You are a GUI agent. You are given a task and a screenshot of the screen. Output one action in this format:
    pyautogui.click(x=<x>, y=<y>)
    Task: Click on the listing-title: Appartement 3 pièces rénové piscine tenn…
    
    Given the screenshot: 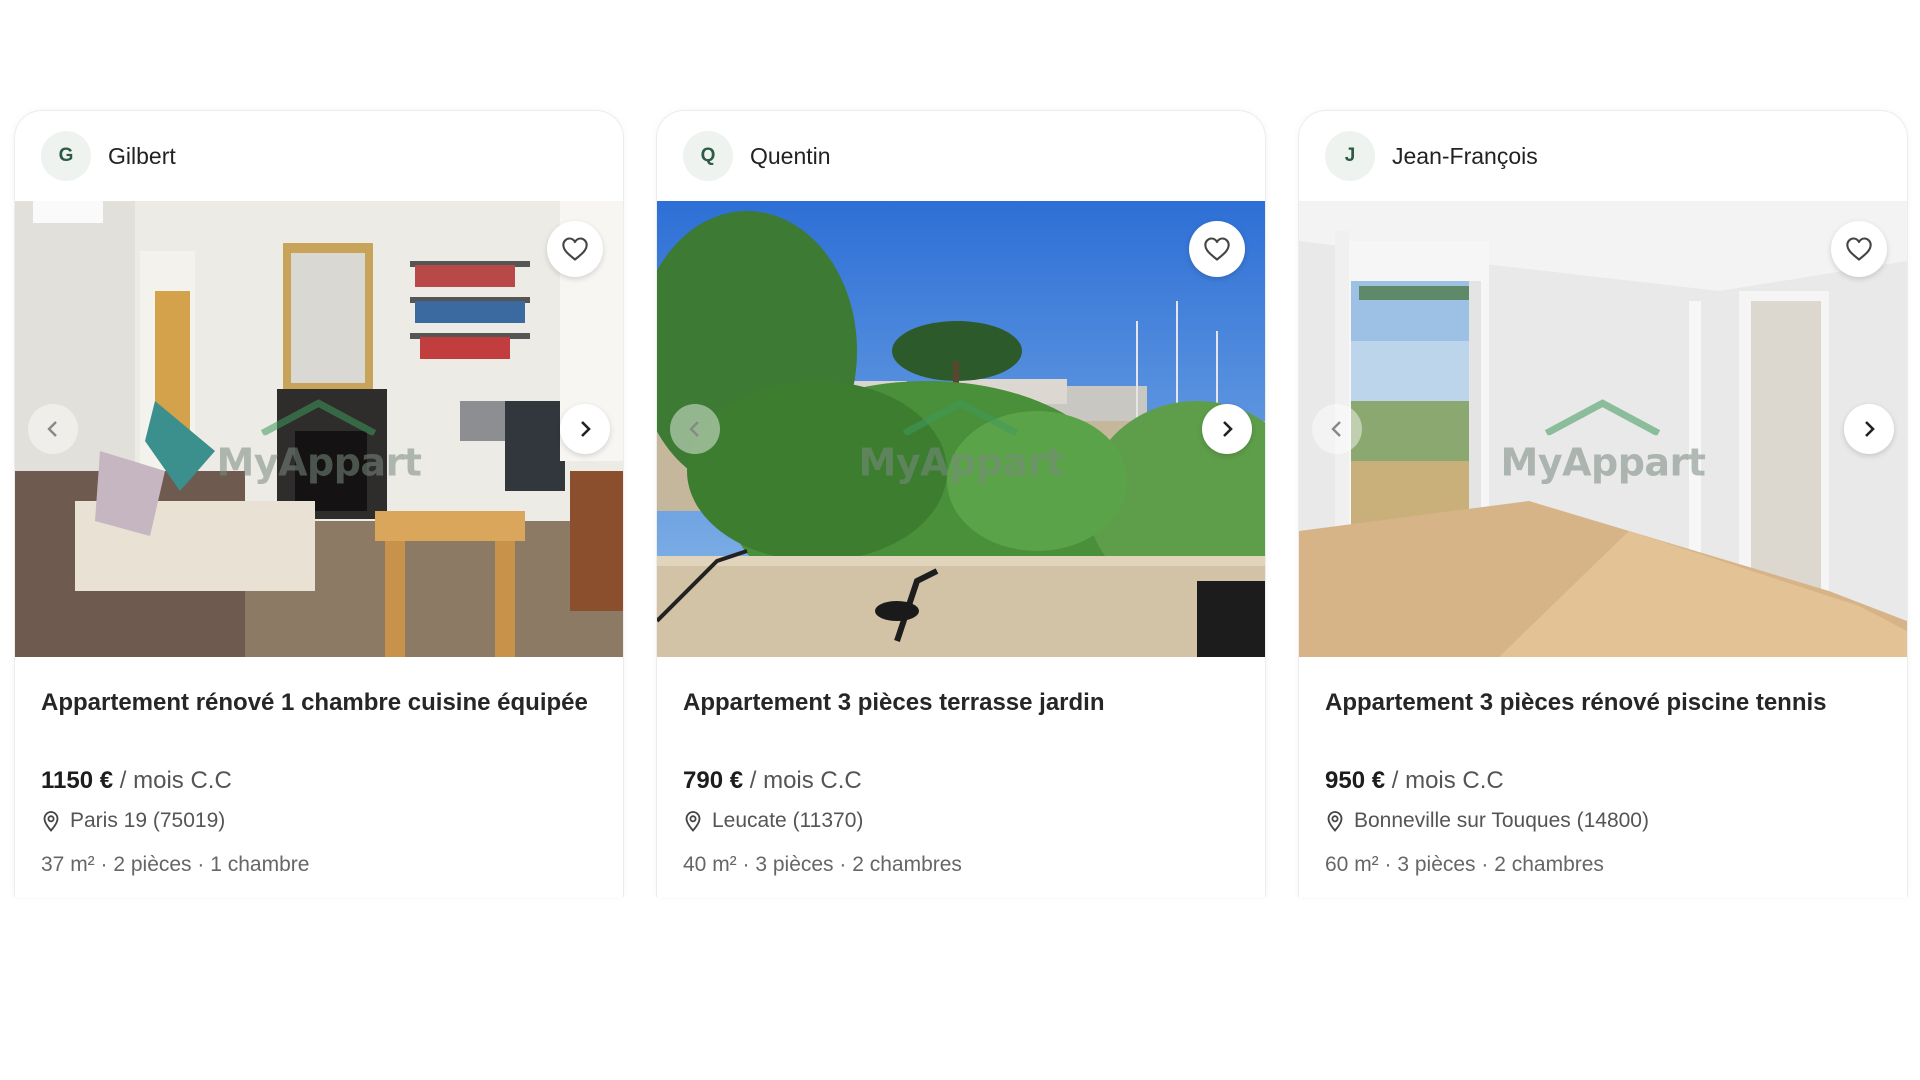 What is the action you would take?
    pyautogui.click(x=1603, y=703)
    